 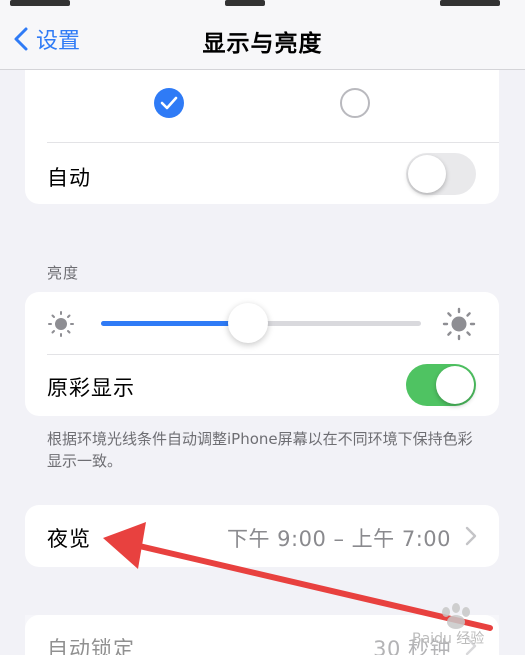 What do you see at coordinates (459, 324) in the screenshot?
I see `sun-large-icon` at bounding box center [459, 324].